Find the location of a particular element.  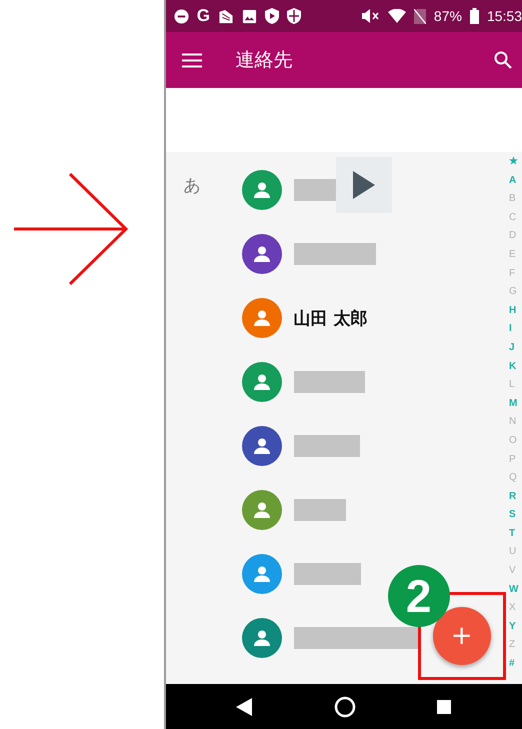

index-letter: Y is located at coordinates (512, 627).